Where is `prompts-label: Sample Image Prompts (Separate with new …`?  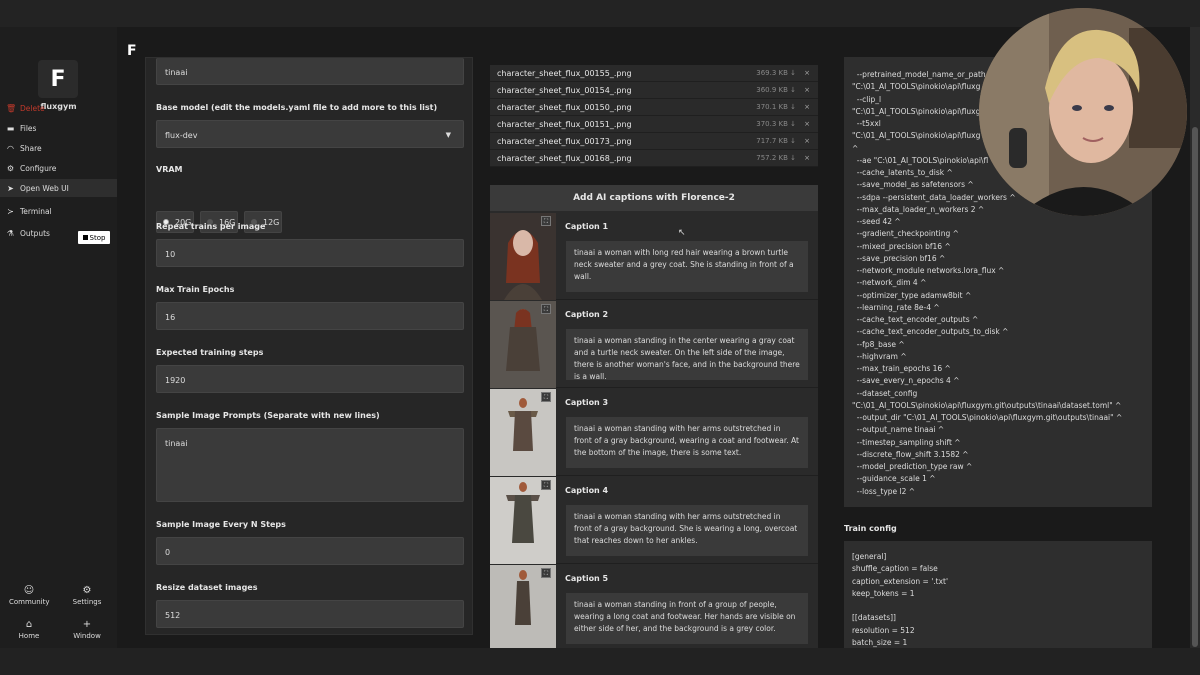 prompts-label: Sample Image Prompts (Separate with new … is located at coordinates (268, 415).